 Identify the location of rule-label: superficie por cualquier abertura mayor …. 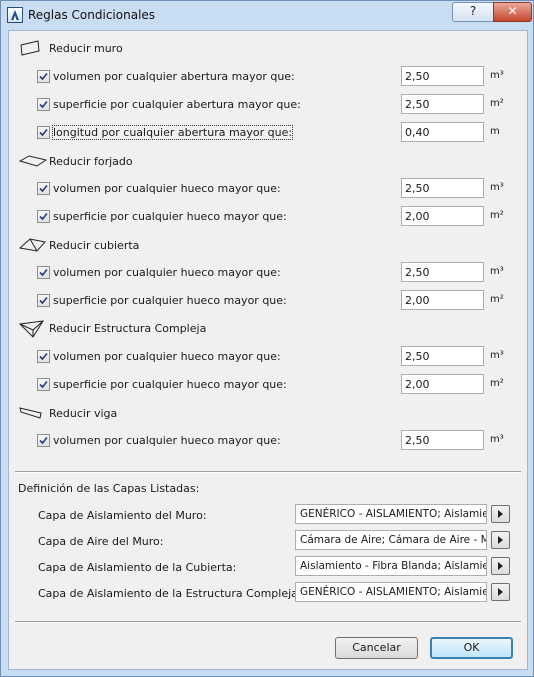
(177, 104).